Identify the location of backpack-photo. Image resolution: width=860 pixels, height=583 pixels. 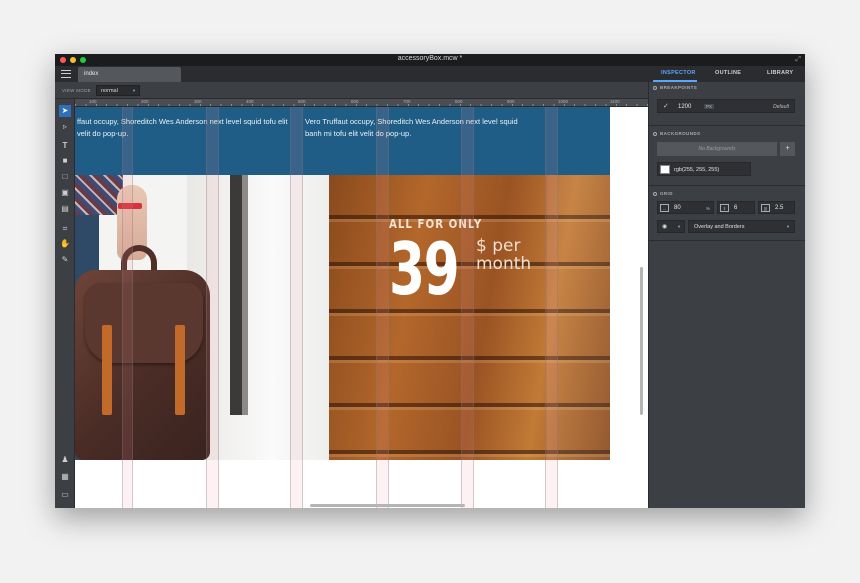
(202, 317).